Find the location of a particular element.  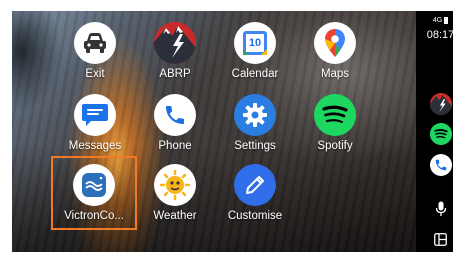

app-label: Settings is located at coordinates (255, 146).